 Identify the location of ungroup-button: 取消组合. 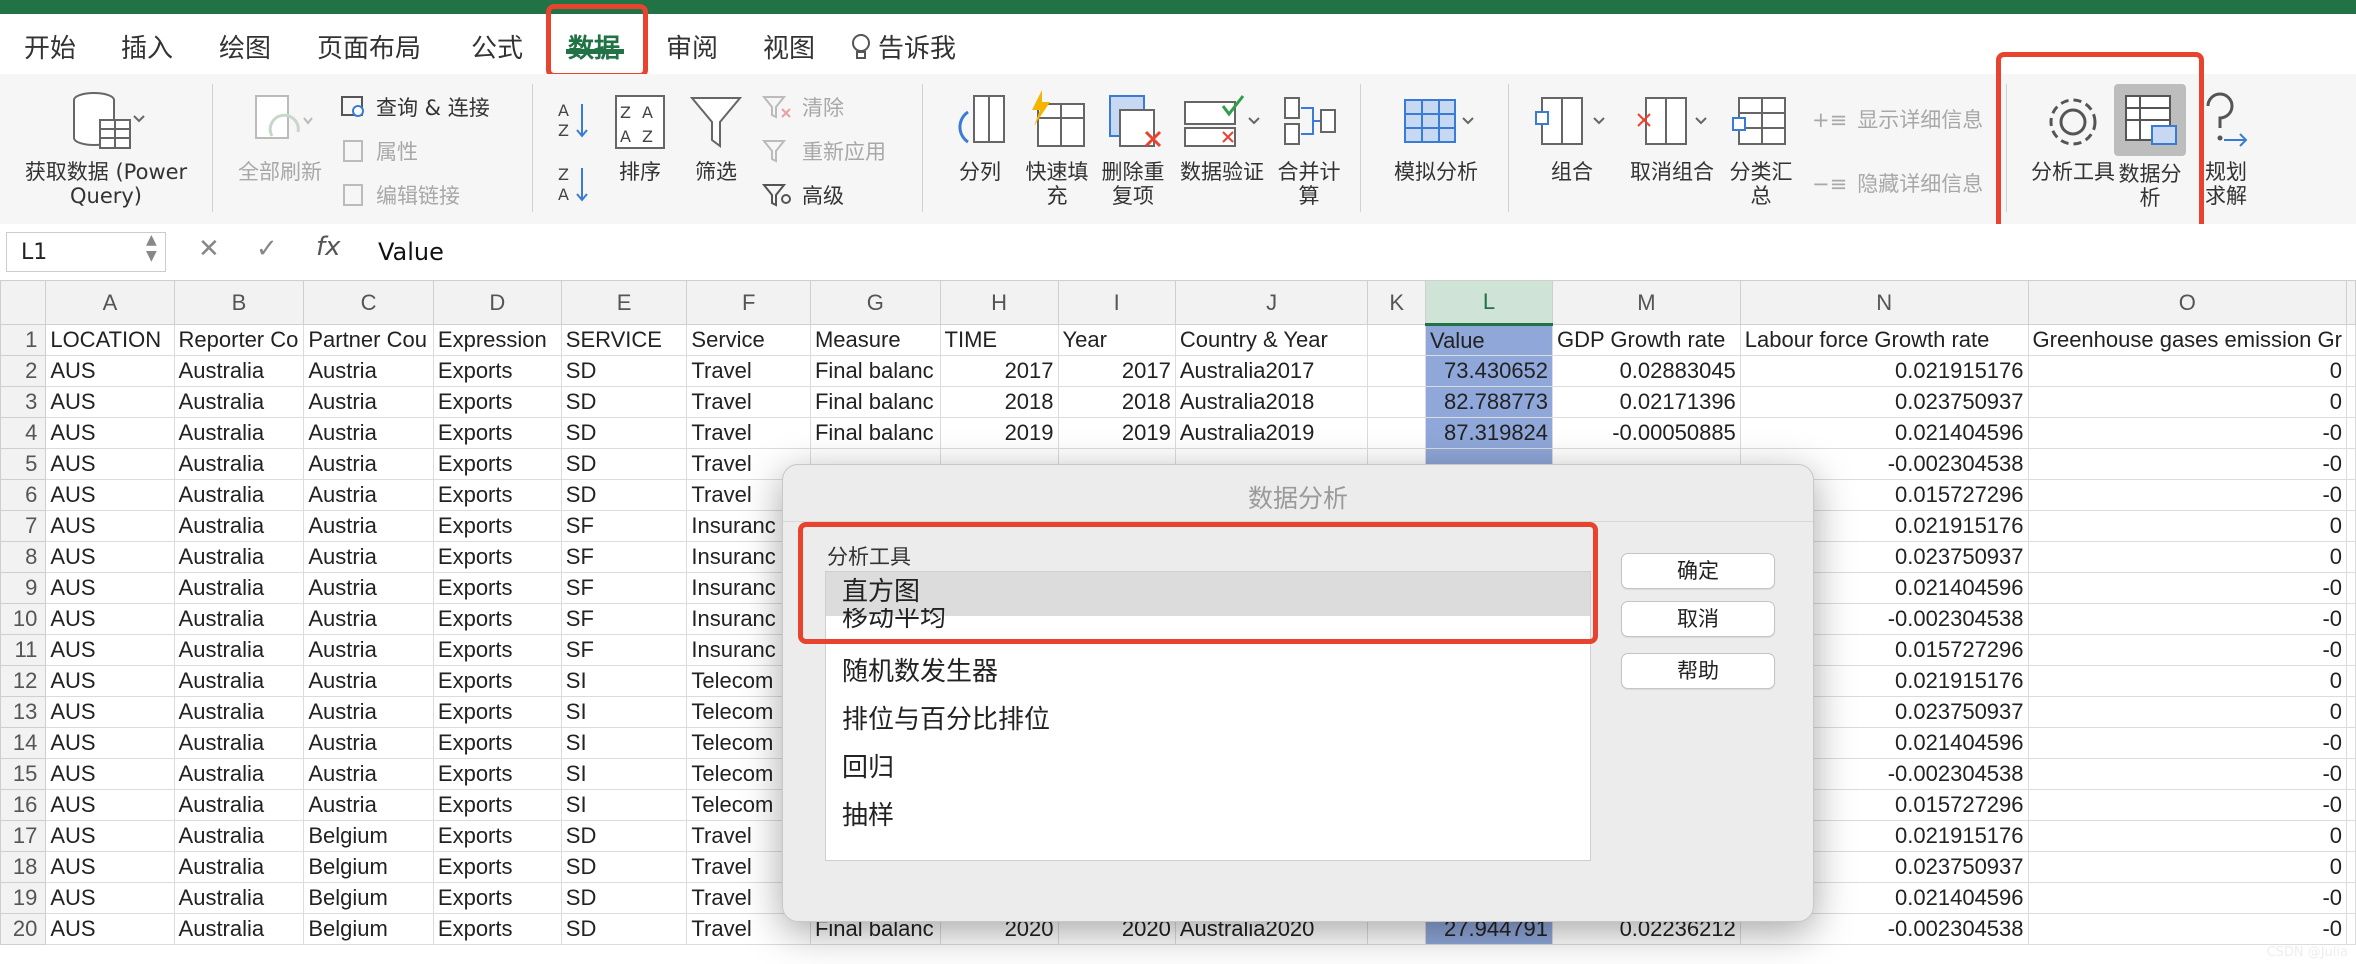
(1672, 136).